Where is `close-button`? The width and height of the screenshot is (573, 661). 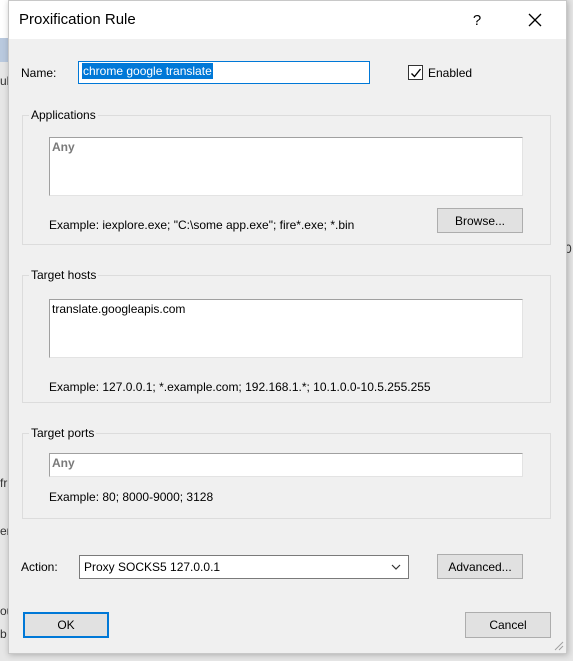
close-button is located at coordinates (535, 20).